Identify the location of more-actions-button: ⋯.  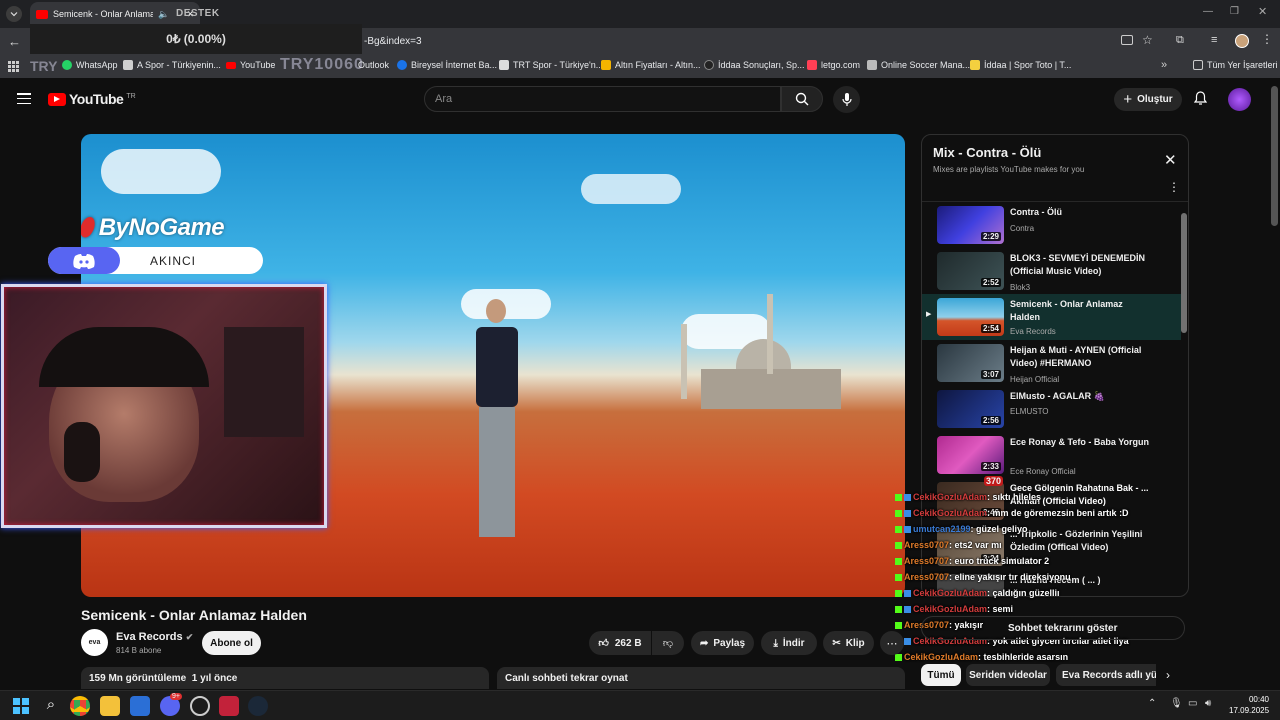
(892, 643).